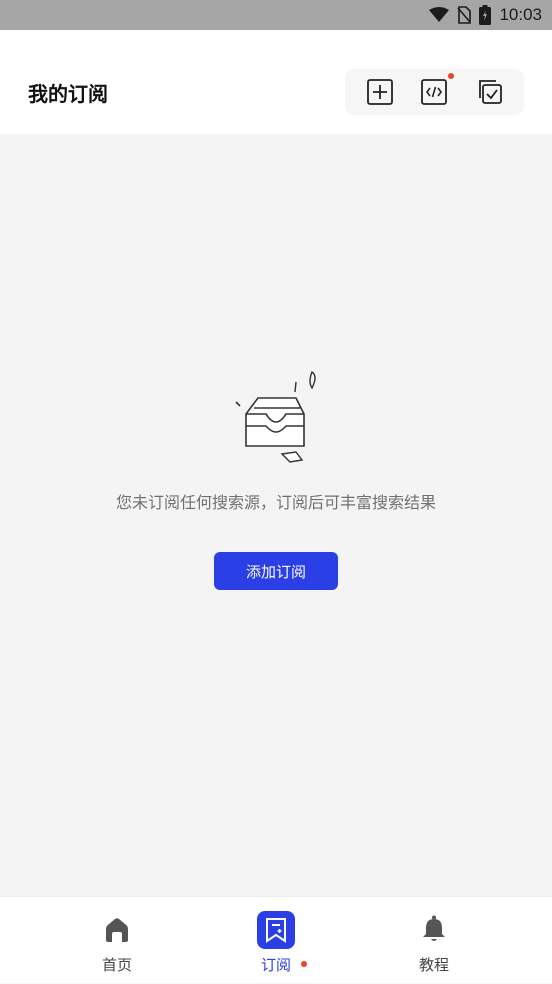 Image resolution: width=552 pixels, height=984 pixels. I want to click on bookmark-icon-container, so click(276, 930).